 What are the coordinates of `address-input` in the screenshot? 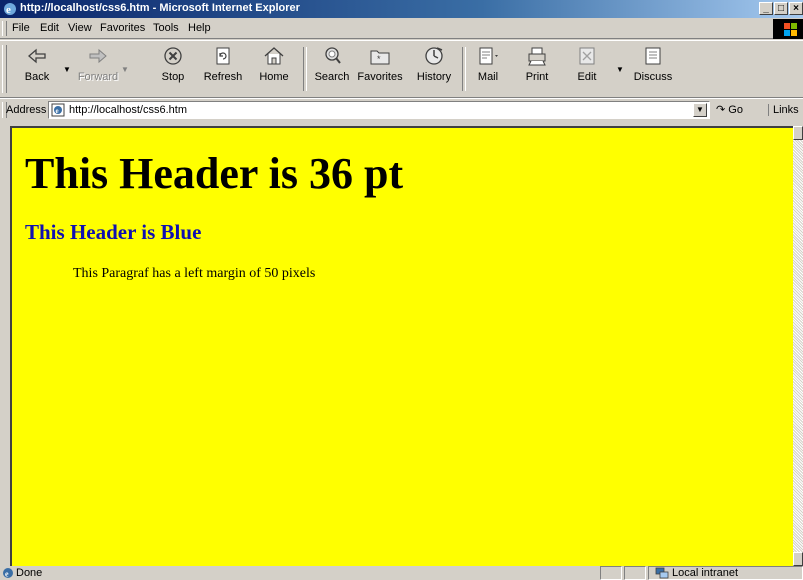 It's located at (379, 110).